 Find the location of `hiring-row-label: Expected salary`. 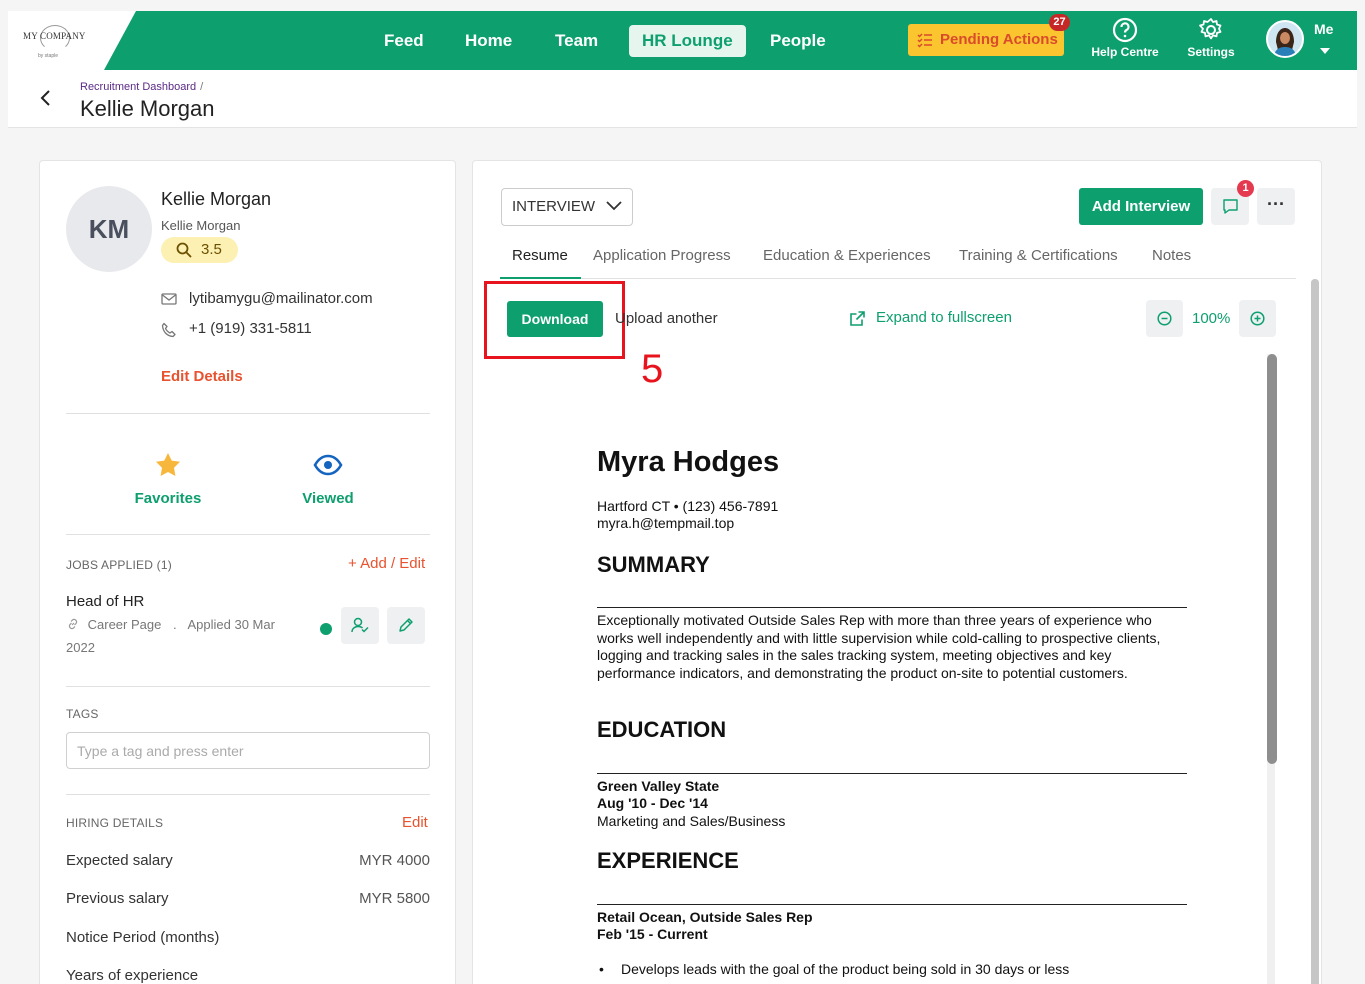

hiring-row-label: Expected salary is located at coordinates (119, 860).